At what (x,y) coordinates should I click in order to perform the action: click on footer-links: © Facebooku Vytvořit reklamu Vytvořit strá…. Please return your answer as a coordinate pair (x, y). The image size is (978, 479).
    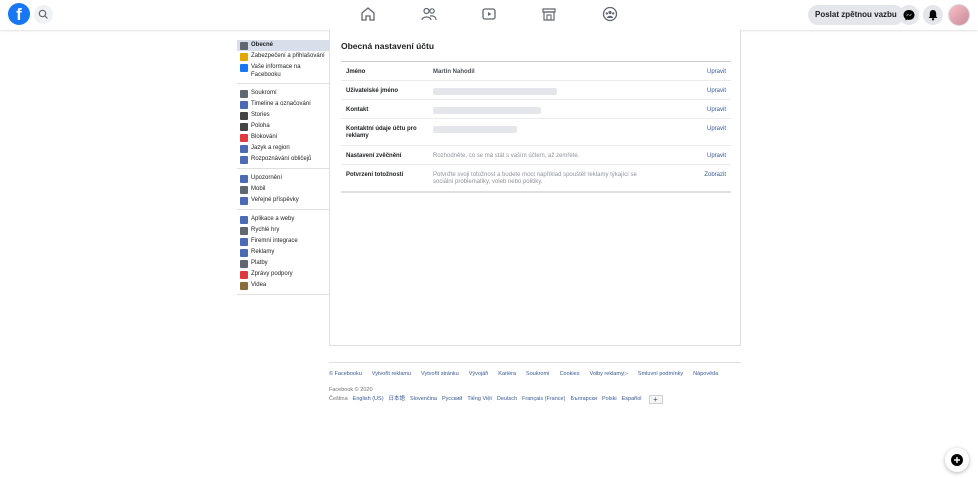
    Looking at the image, I should click on (535, 374).